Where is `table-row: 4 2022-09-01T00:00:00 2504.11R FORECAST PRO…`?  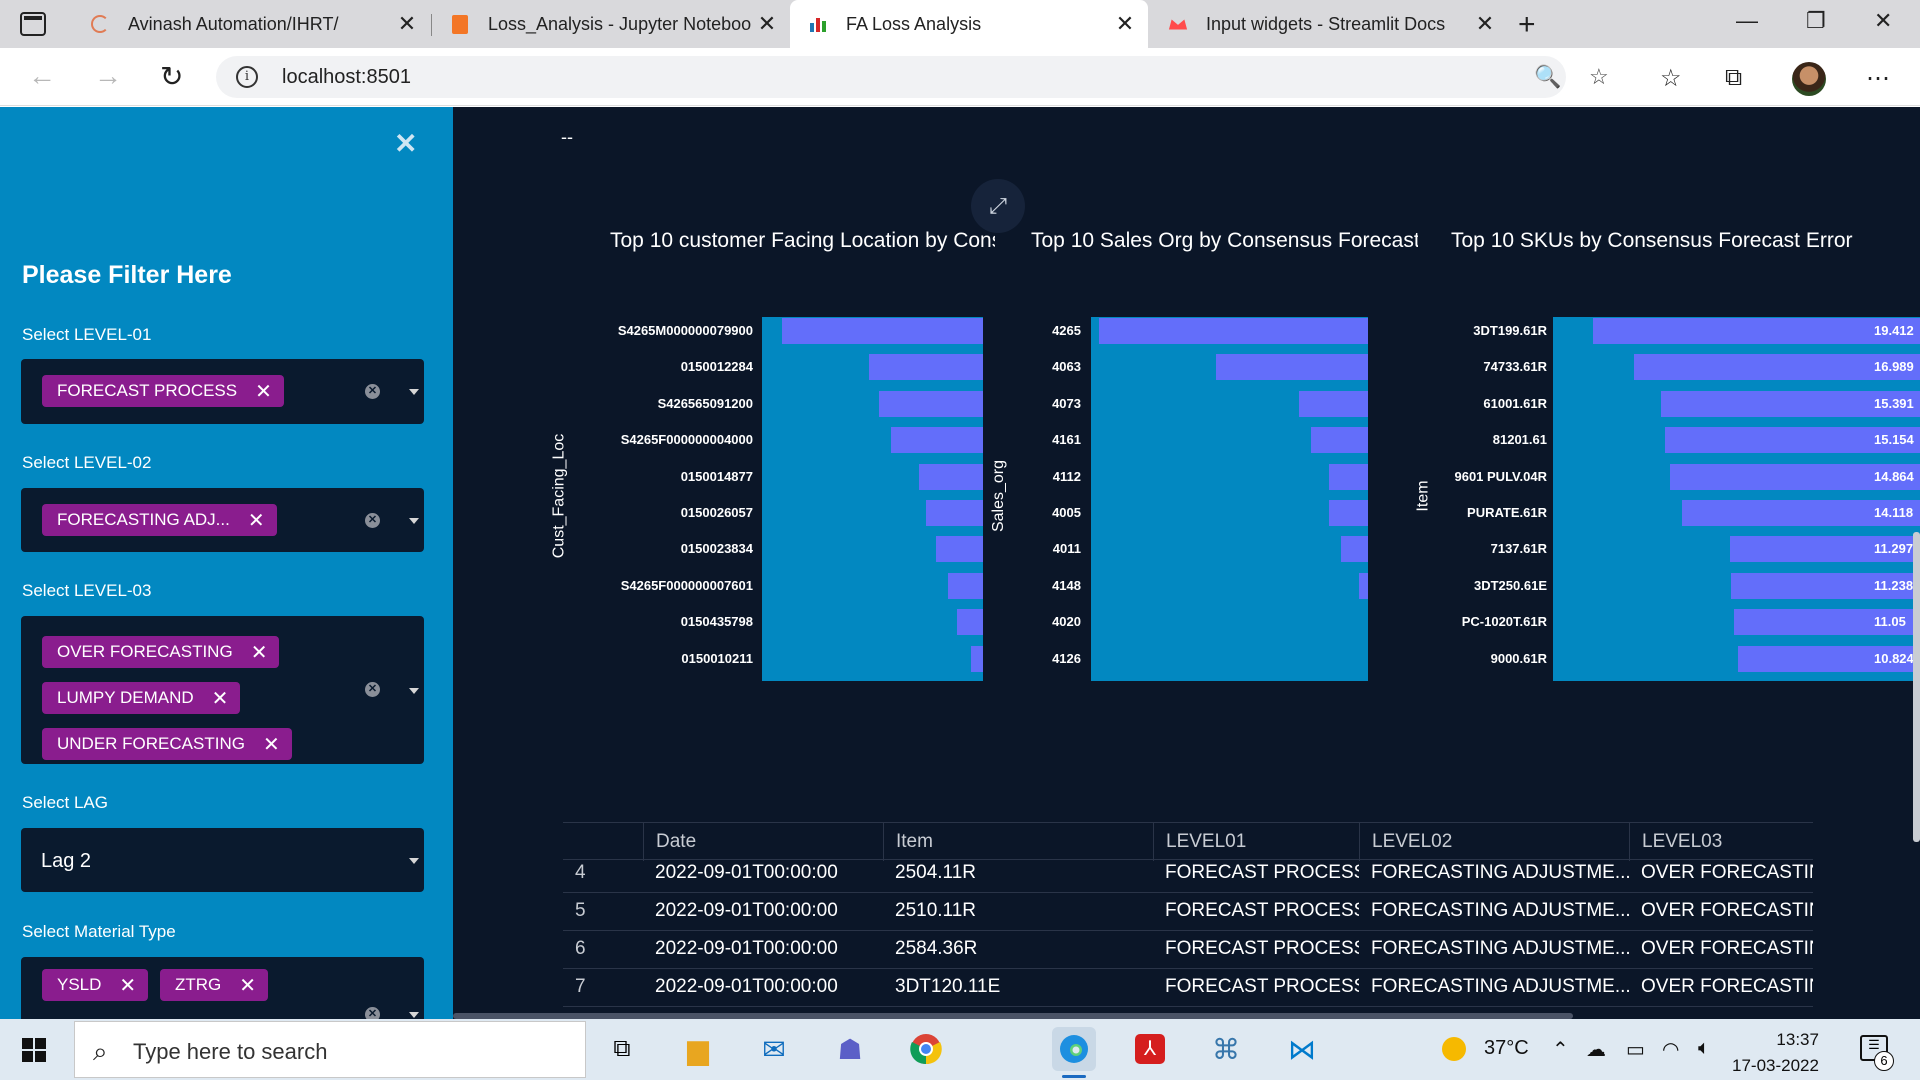
table-row: 4 2022-09-01T00:00:00 2504.11R FORECAST PRO… is located at coordinates (1188, 874).